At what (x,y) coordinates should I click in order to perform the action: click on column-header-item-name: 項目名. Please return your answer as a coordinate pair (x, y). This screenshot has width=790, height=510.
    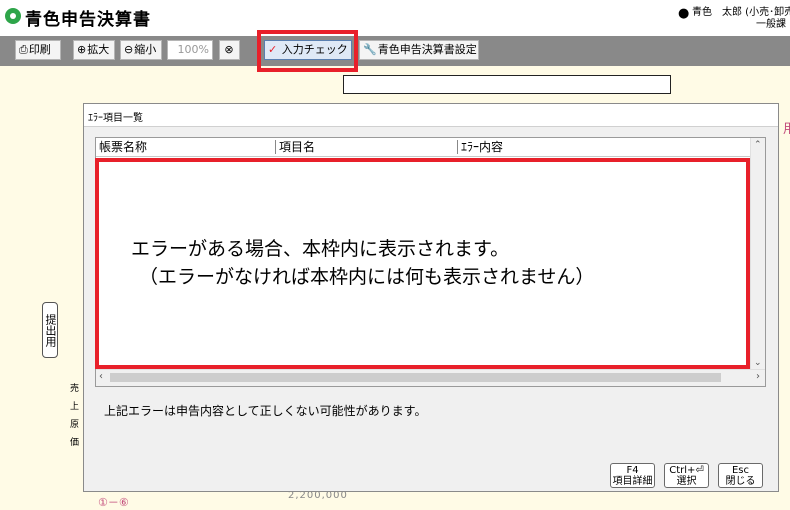
    Looking at the image, I should click on (295, 147).